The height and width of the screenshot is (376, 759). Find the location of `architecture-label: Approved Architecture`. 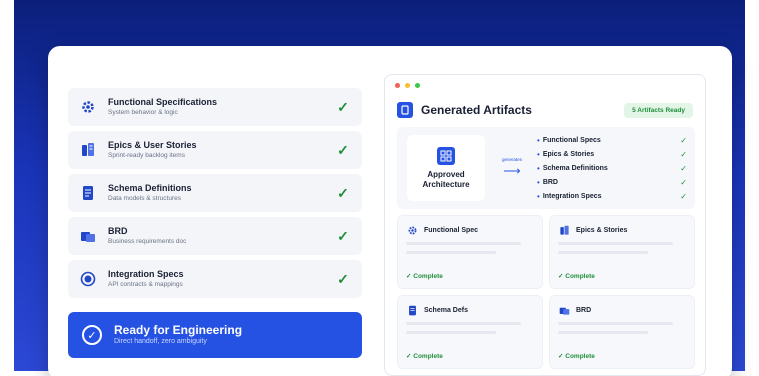

architecture-label: Approved Architecture is located at coordinates (446, 179).